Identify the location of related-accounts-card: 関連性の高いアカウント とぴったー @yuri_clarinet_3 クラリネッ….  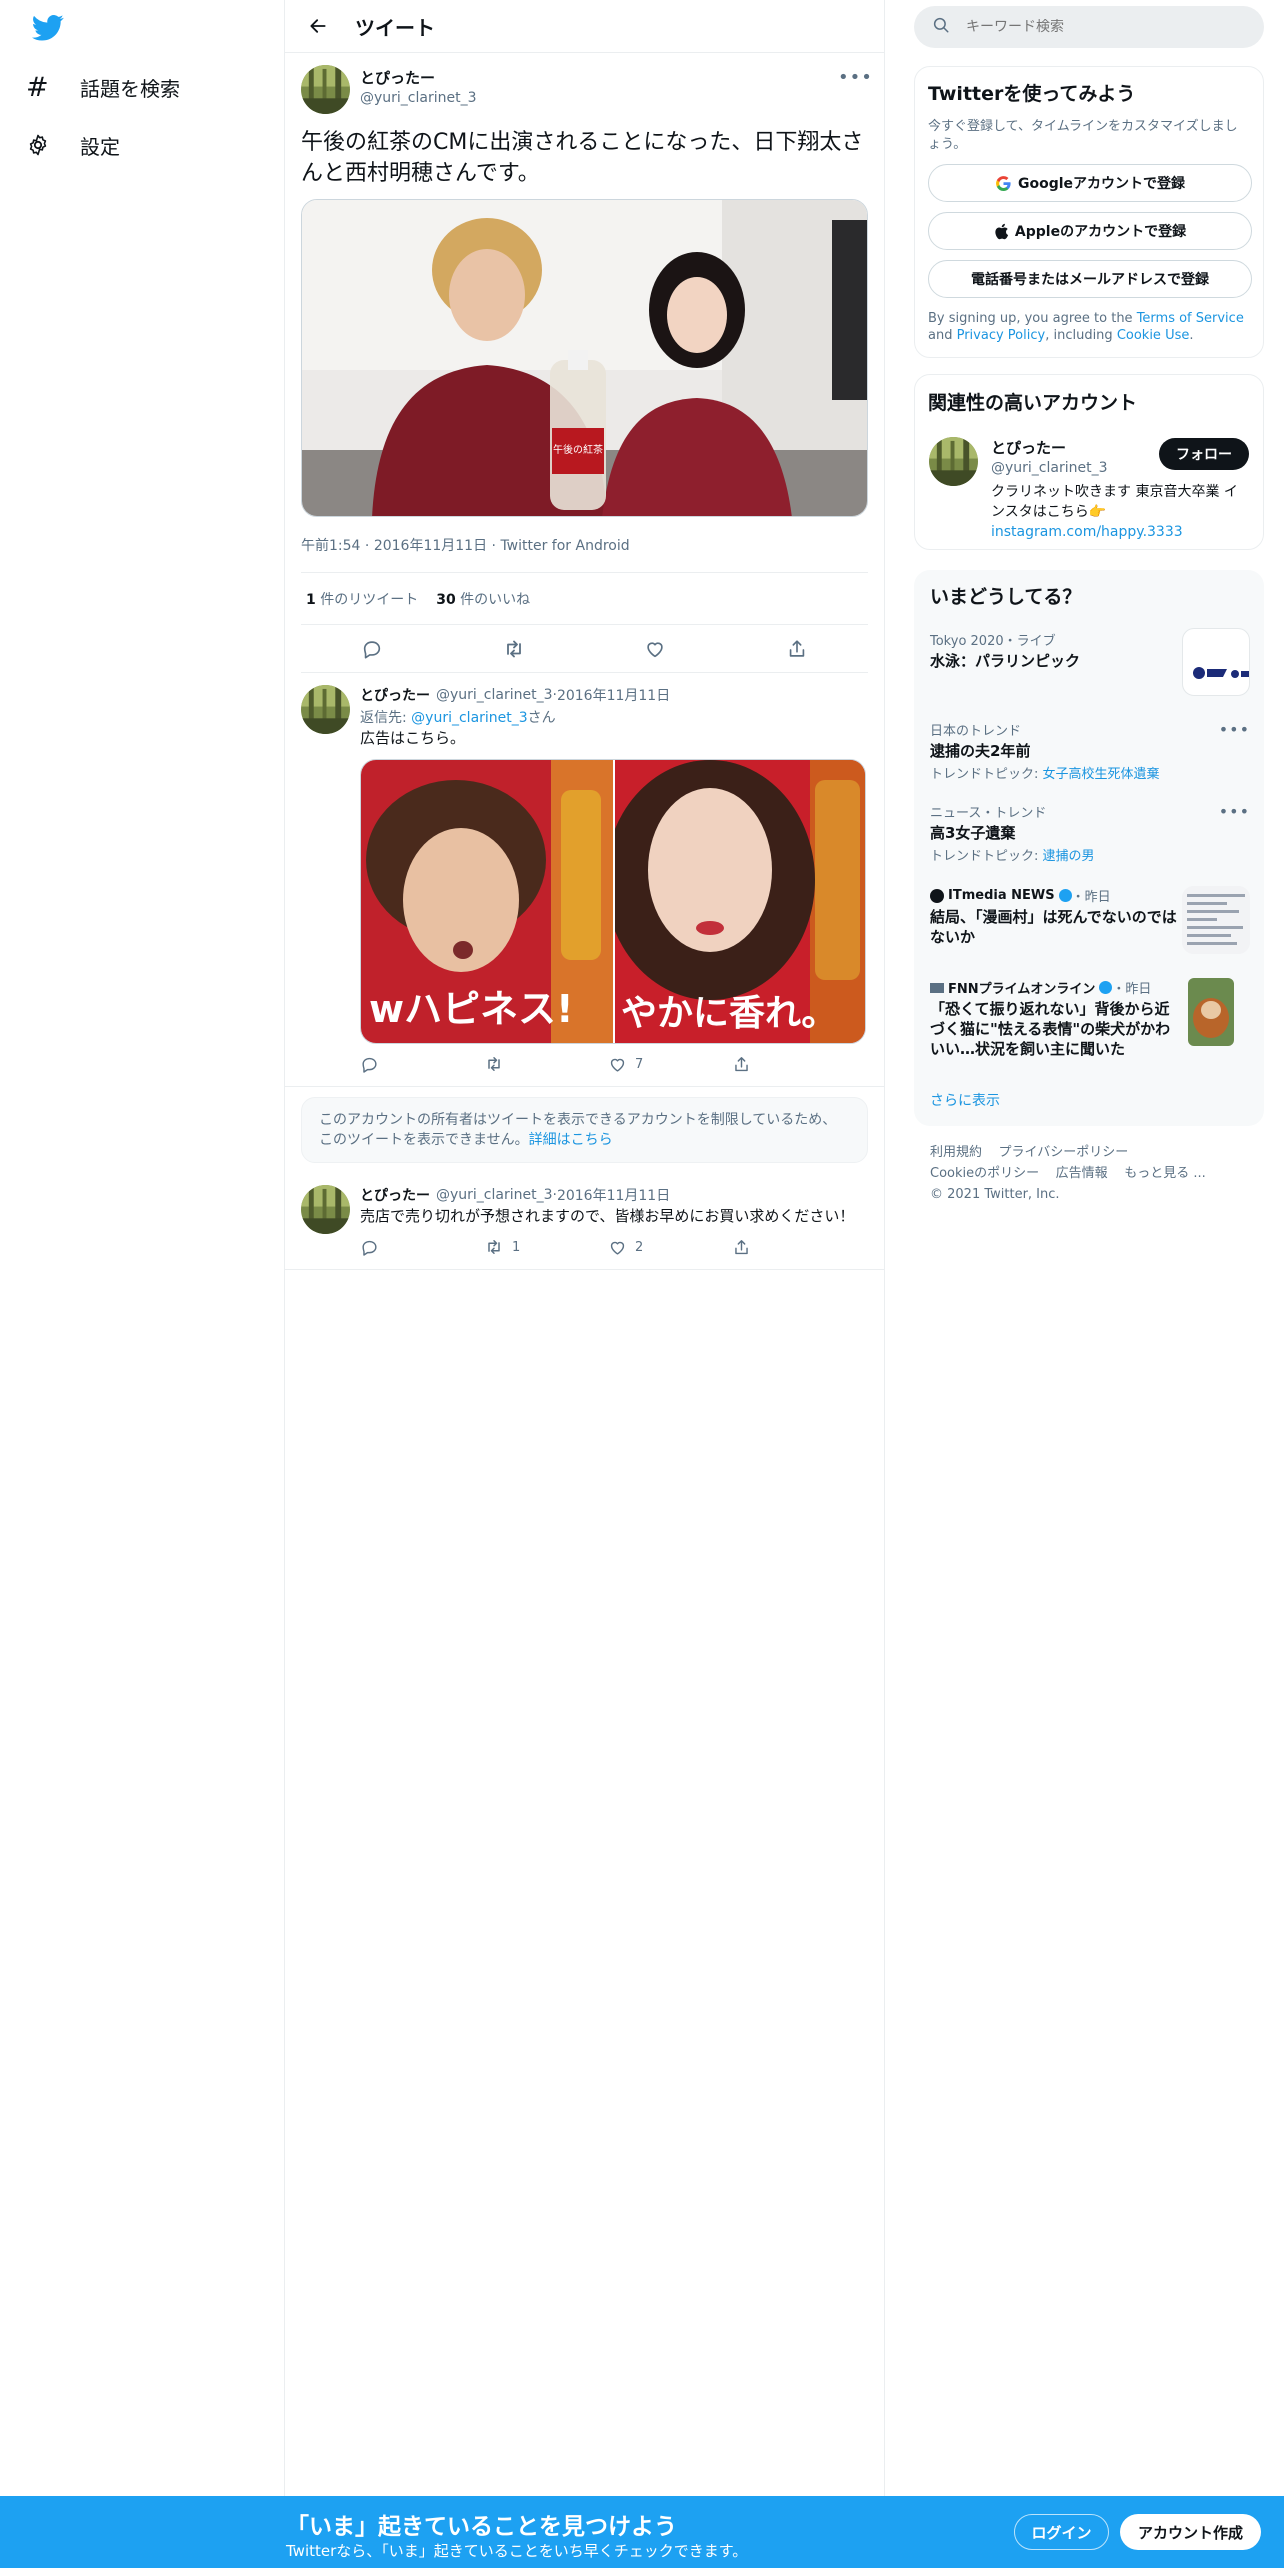
(1089, 462).